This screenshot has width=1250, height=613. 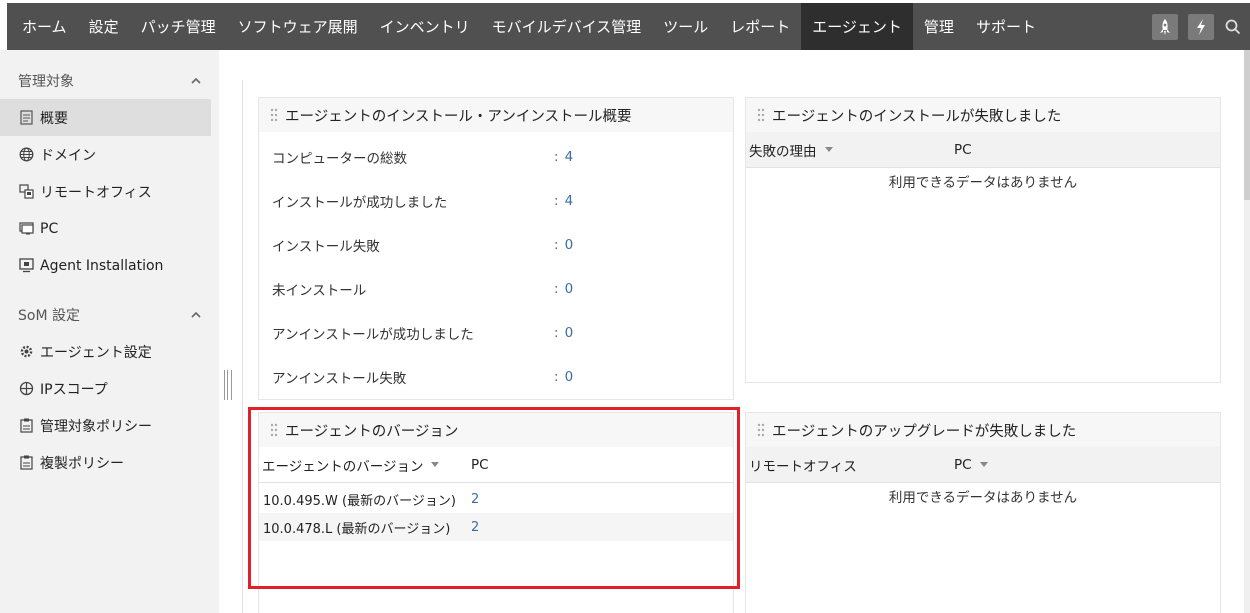 I want to click on sidebar-item-agent-settings: エージェント設定, so click(x=109, y=351).